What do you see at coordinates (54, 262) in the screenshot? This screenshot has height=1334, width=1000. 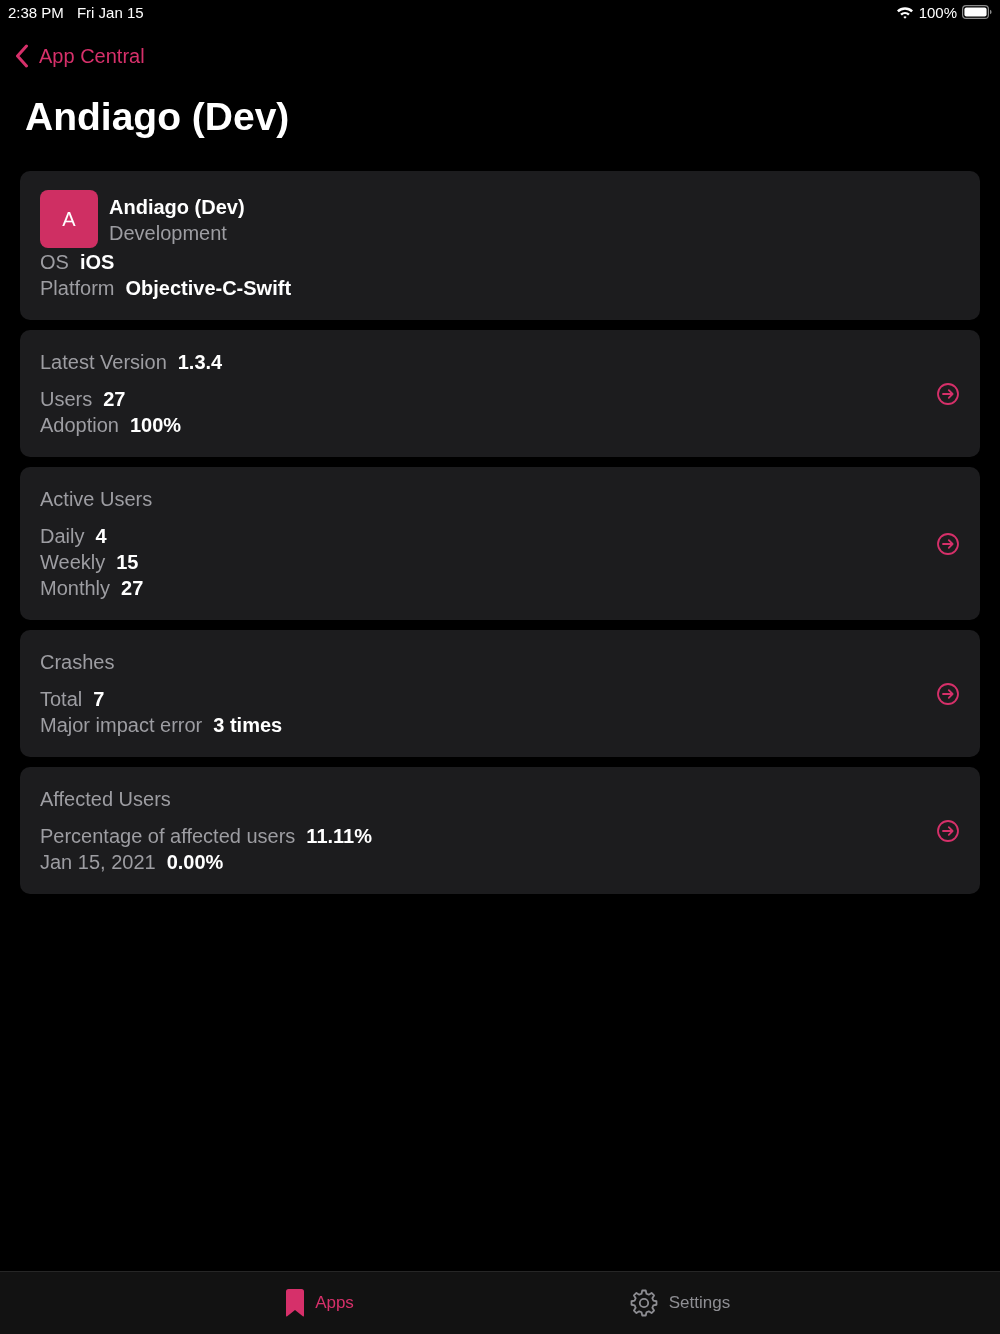 I see `field-label: OS` at bounding box center [54, 262].